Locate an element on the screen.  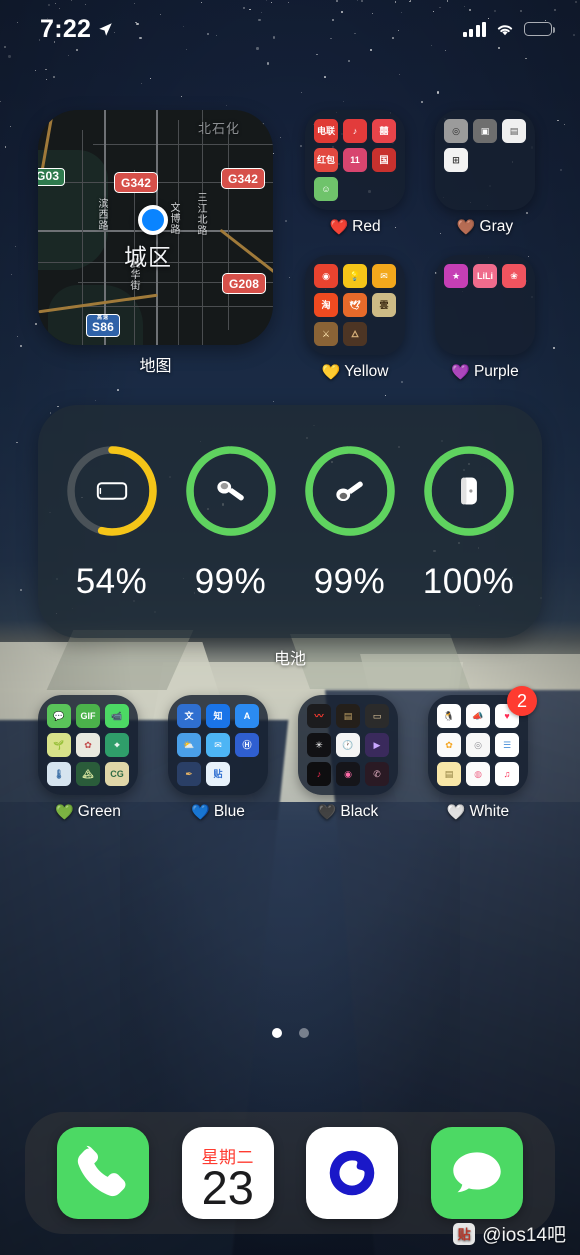
folder-green: 💬 GIF 📹 🌱 ✿ ⌖ 🌡 🏔 CG 💚 Green is located at coordinates (88, 758).